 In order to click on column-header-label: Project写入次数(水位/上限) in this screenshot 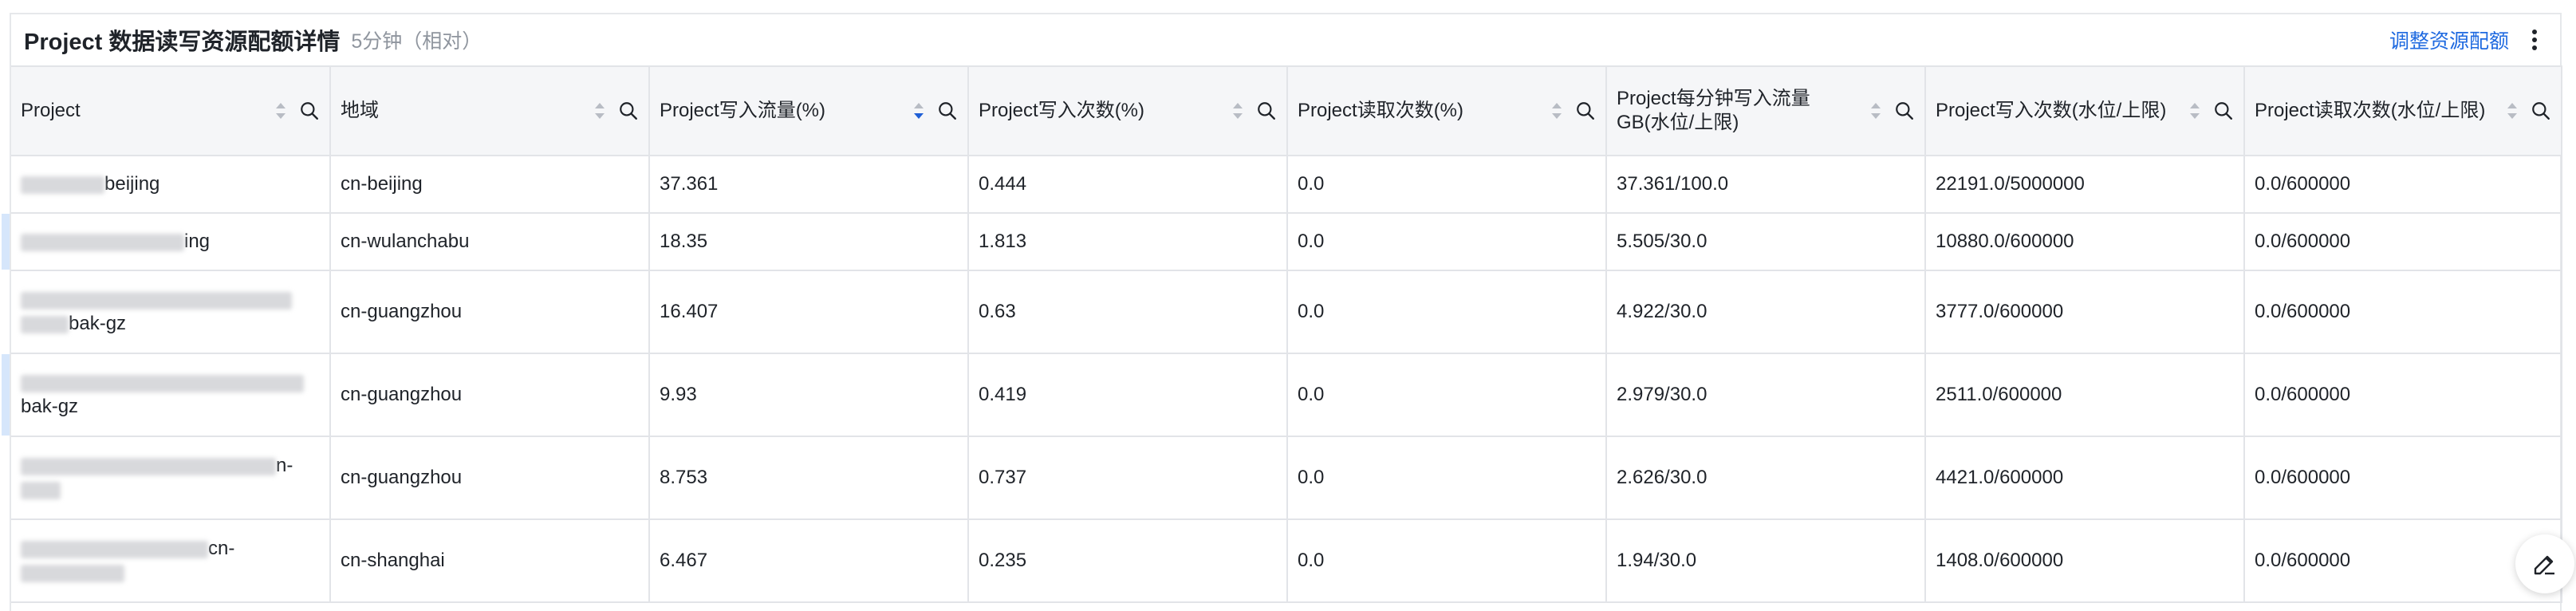, I will do `click(2051, 111)`.